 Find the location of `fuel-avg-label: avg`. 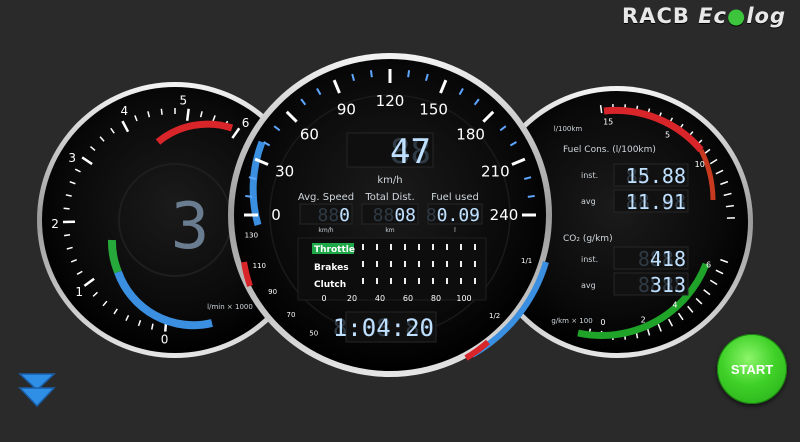

fuel-avg-label: avg is located at coordinates (588, 201).